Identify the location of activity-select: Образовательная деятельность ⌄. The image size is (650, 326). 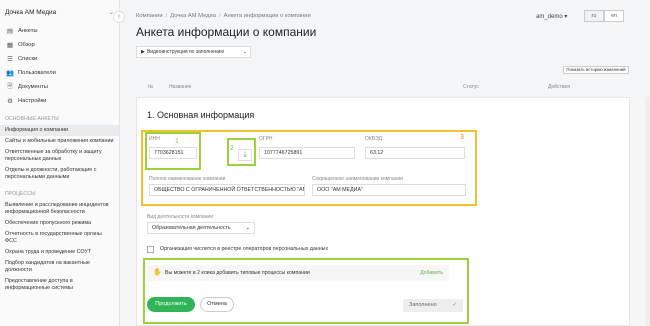
(201, 228).